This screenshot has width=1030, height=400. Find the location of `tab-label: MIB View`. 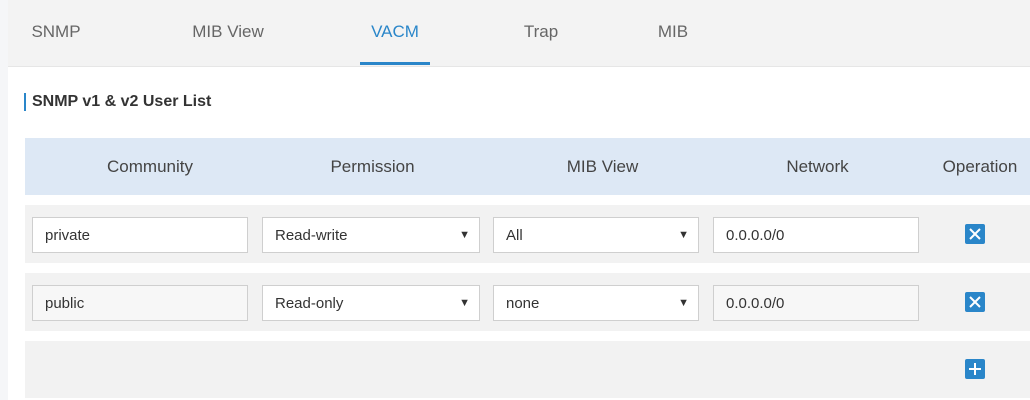

tab-label: MIB View is located at coordinates (228, 31).